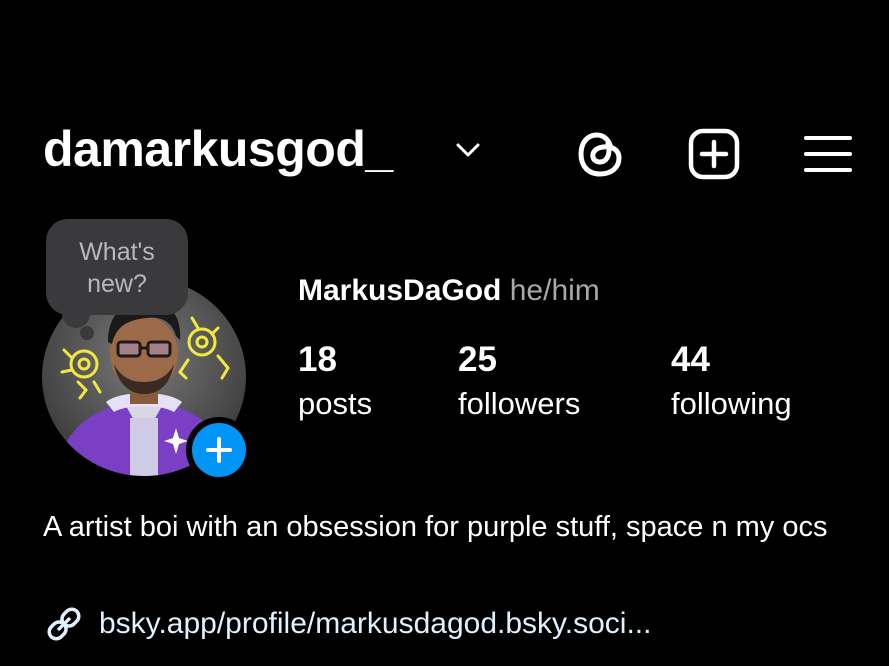  I want to click on display-name: MarkusDaGod, so click(400, 290).